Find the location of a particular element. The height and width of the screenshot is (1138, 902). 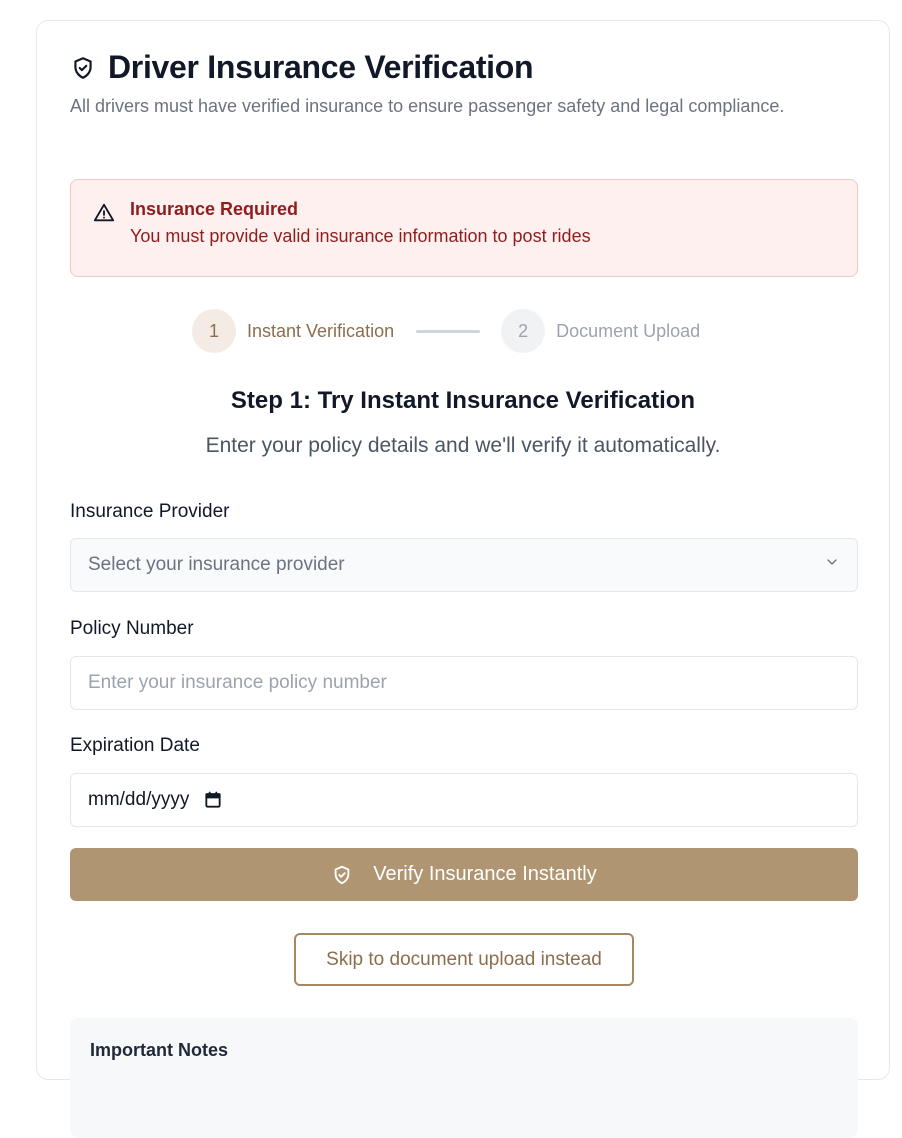

verify-button-label: Verify Insurance Instantly is located at coordinates (485, 874).